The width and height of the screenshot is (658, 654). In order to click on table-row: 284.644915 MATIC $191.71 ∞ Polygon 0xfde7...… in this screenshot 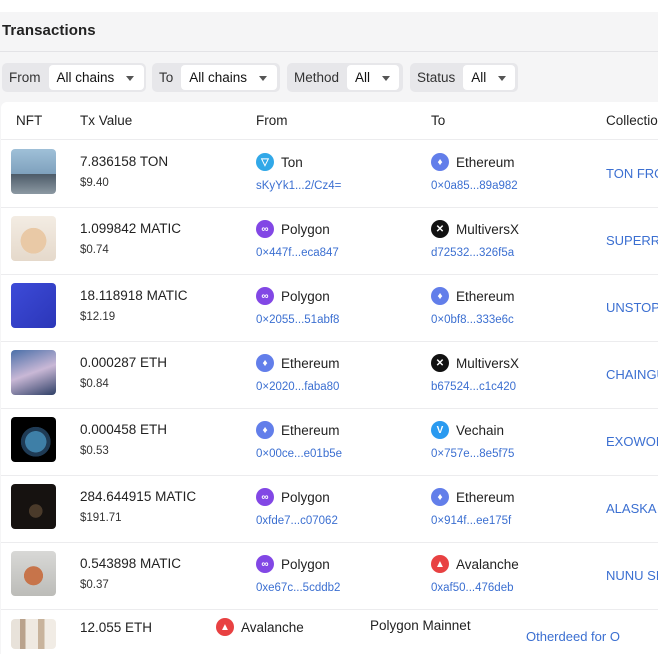, I will do `click(329, 509)`.